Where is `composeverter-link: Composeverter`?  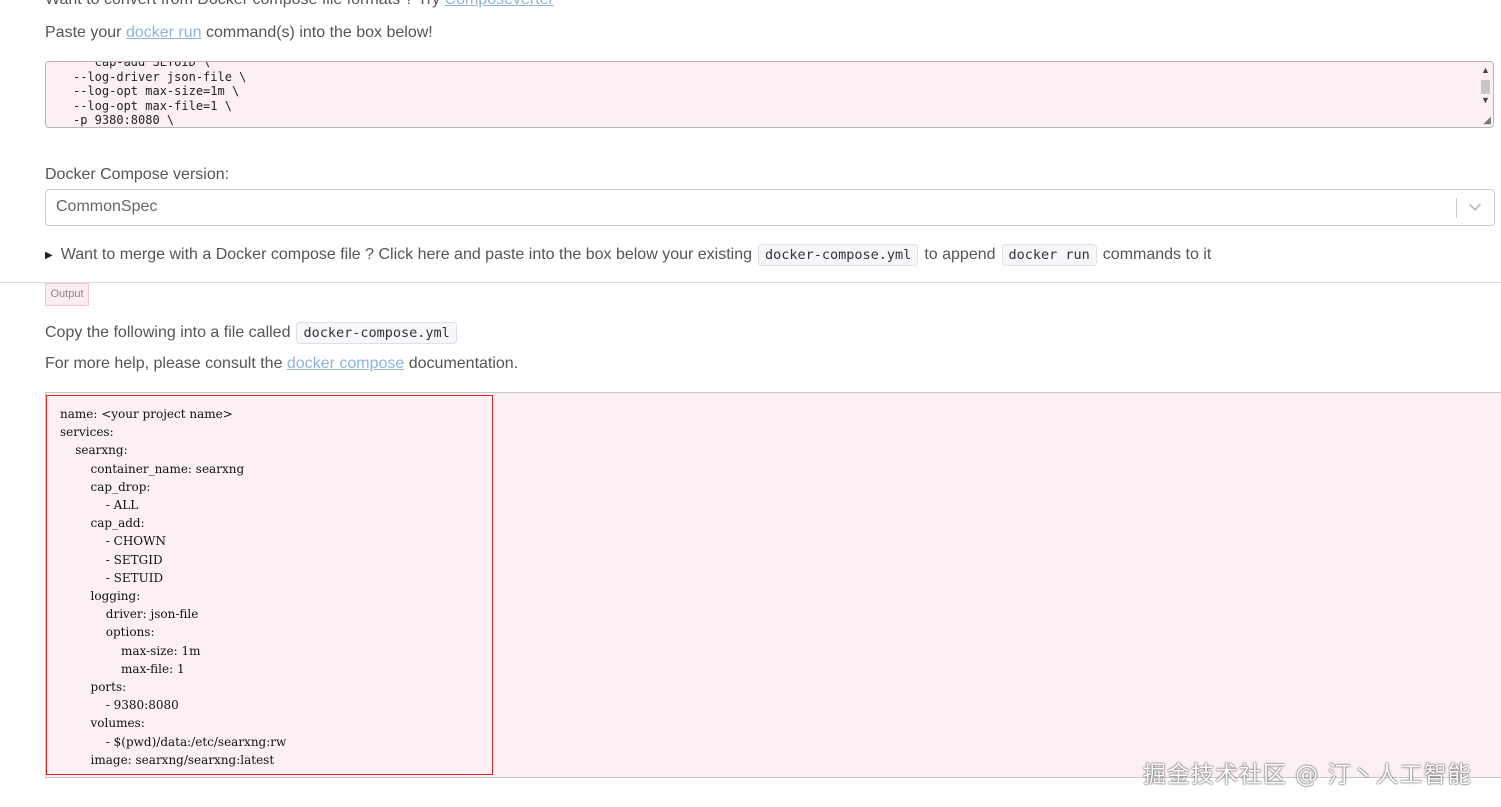
composeverter-link: Composeverter is located at coordinates (499, 4).